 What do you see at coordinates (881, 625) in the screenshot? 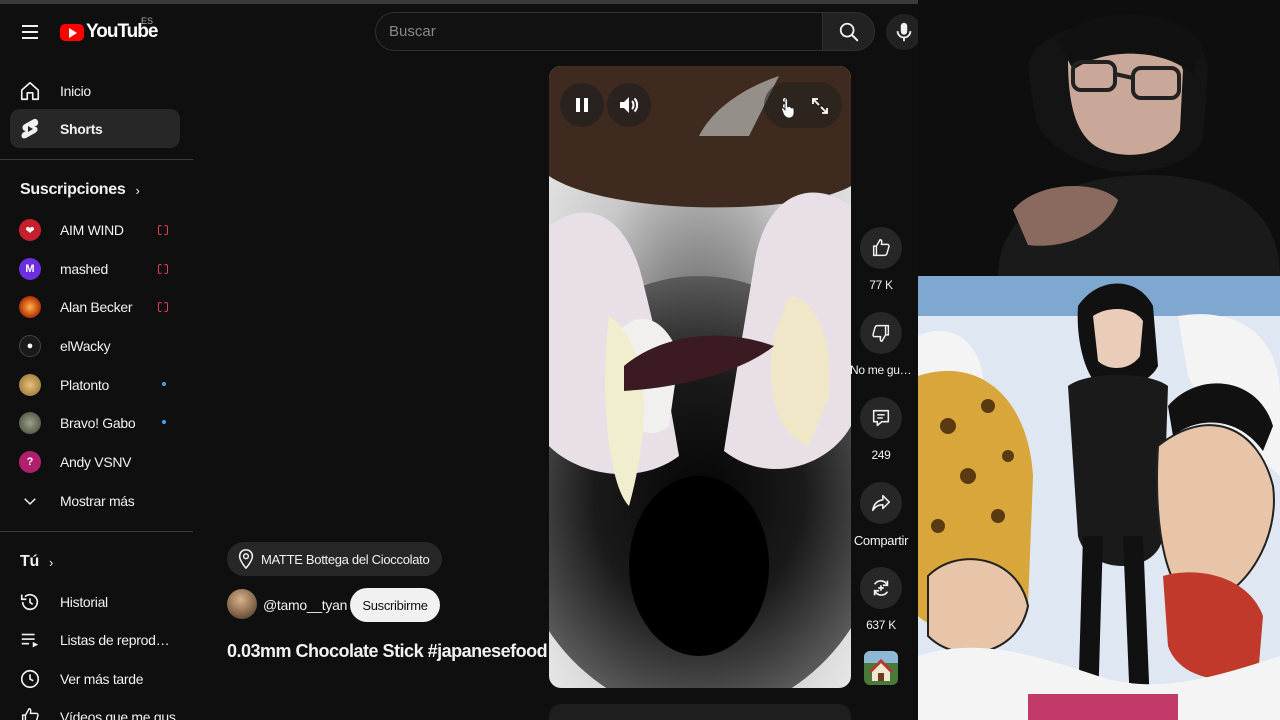
I see `remix-count: 637 K` at bounding box center [881, 625].